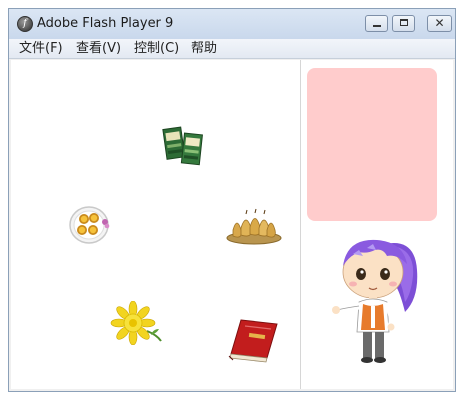 This screenshot has height=396, width=458. I want to click on cartoon-girl-icon, so click(375, 300).